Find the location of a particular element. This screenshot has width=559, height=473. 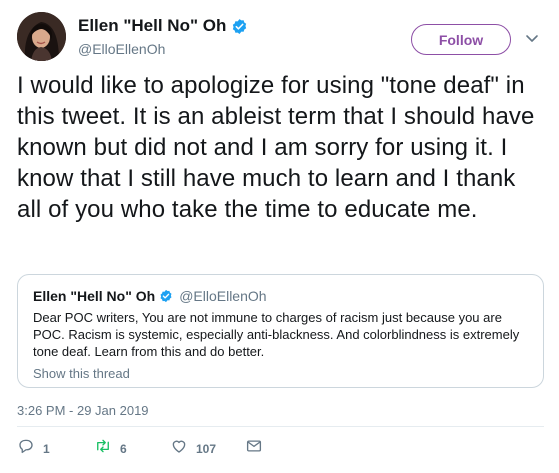

author-display-name: Ellen "Hell No" Oh is located at coordinates (152, 26).